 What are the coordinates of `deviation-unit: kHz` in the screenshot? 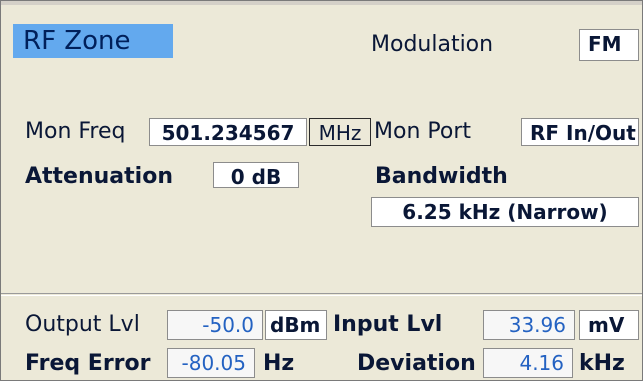 It's located at (602, 363).